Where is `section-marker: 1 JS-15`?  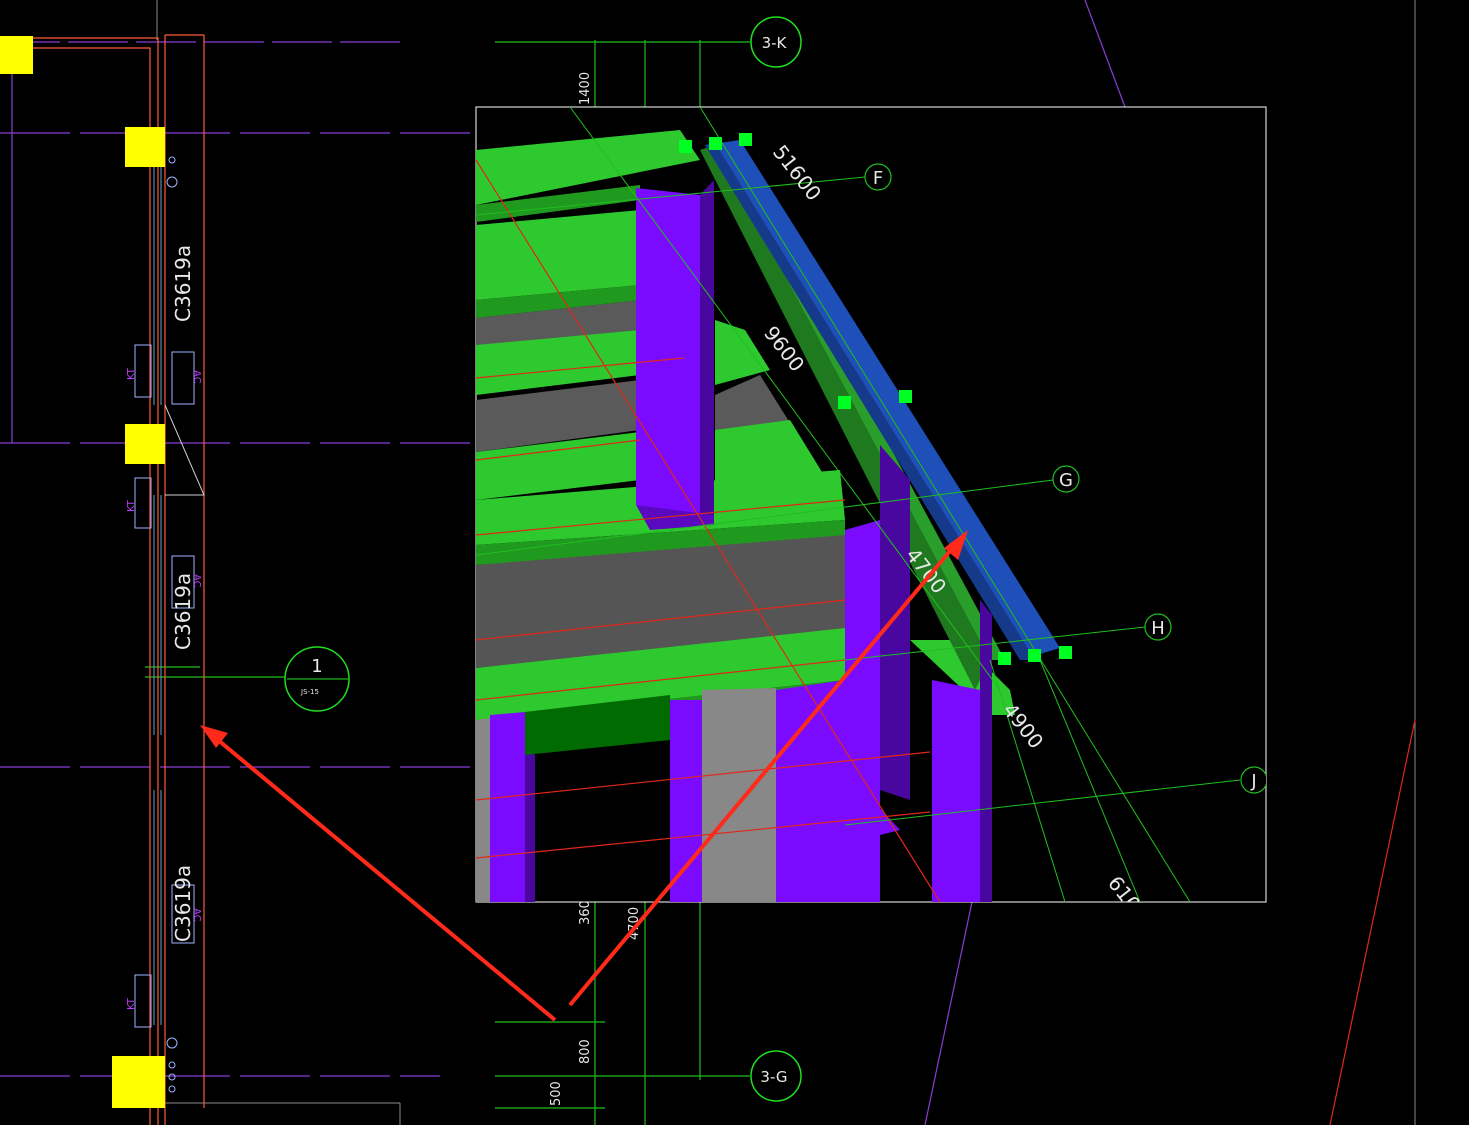
section-marker: 1 JS-15 is located at coordinates (317, 679).